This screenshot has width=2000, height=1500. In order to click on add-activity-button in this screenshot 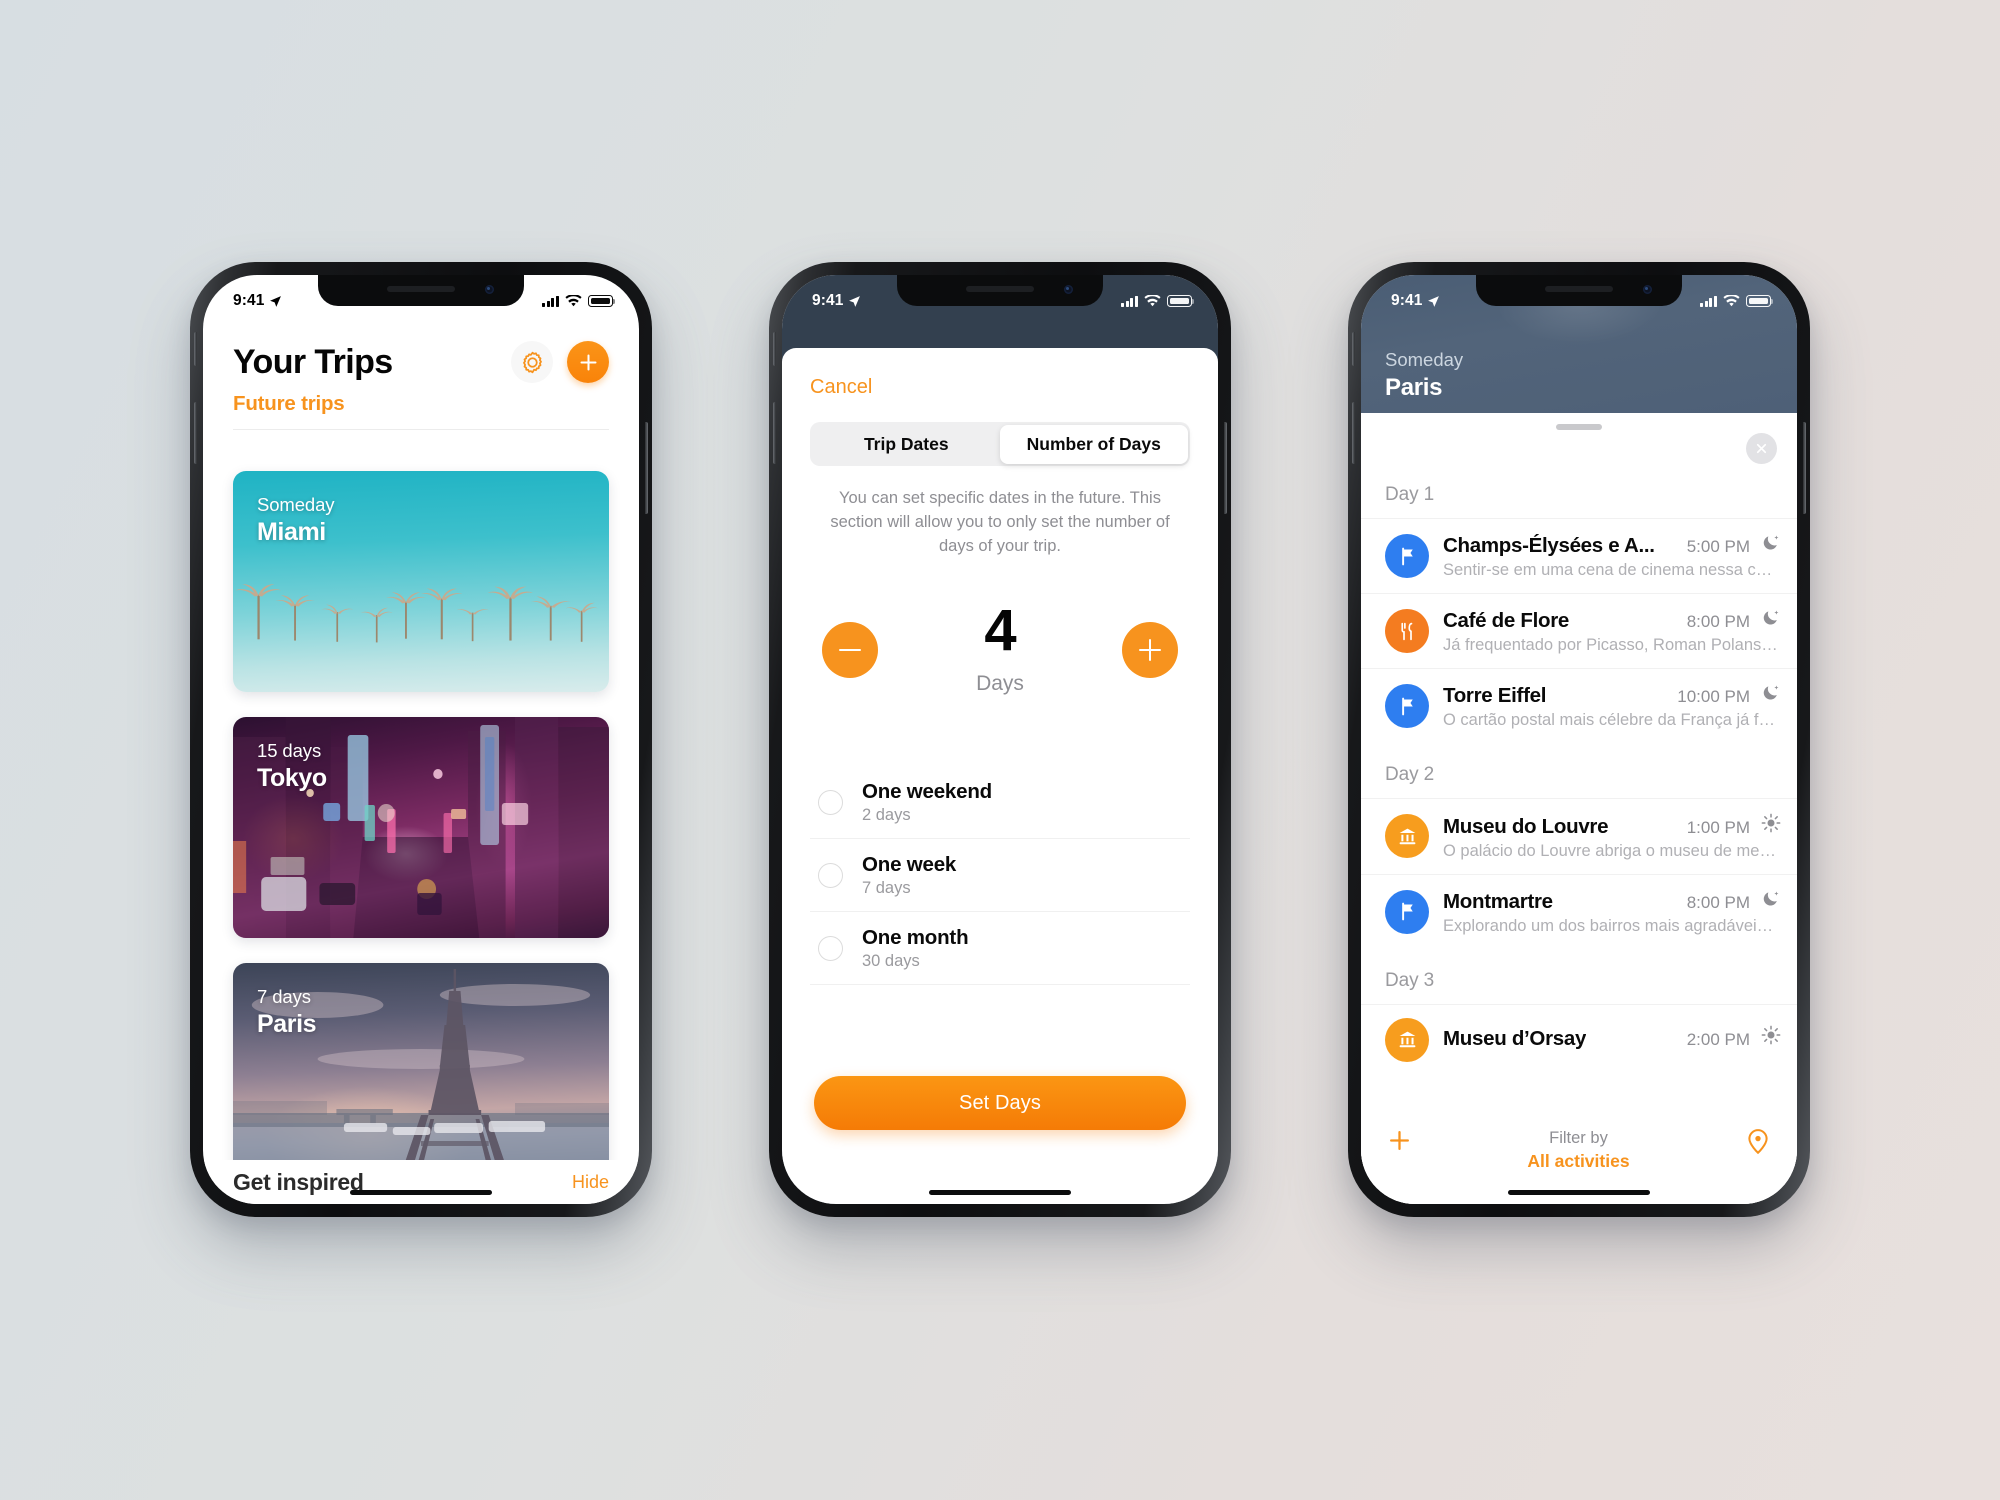, I will do `click(1399, 1143)`.